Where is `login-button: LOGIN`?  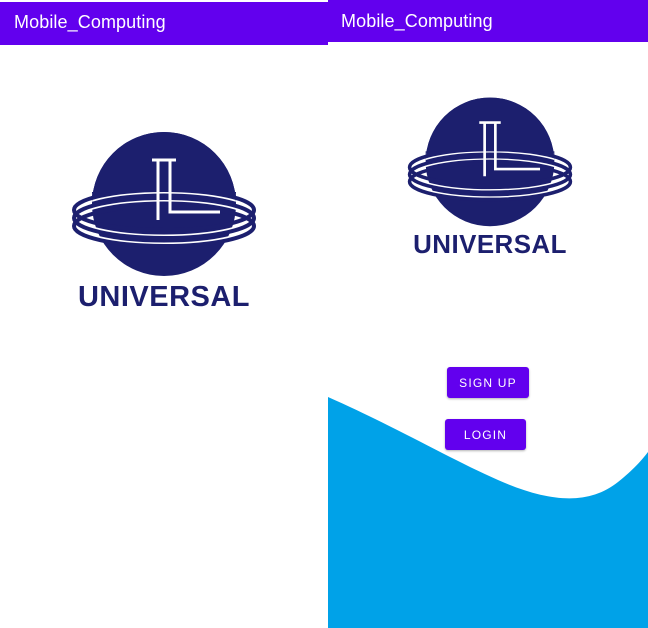
login-button: LOGIN is located at coordinates (485, 434).